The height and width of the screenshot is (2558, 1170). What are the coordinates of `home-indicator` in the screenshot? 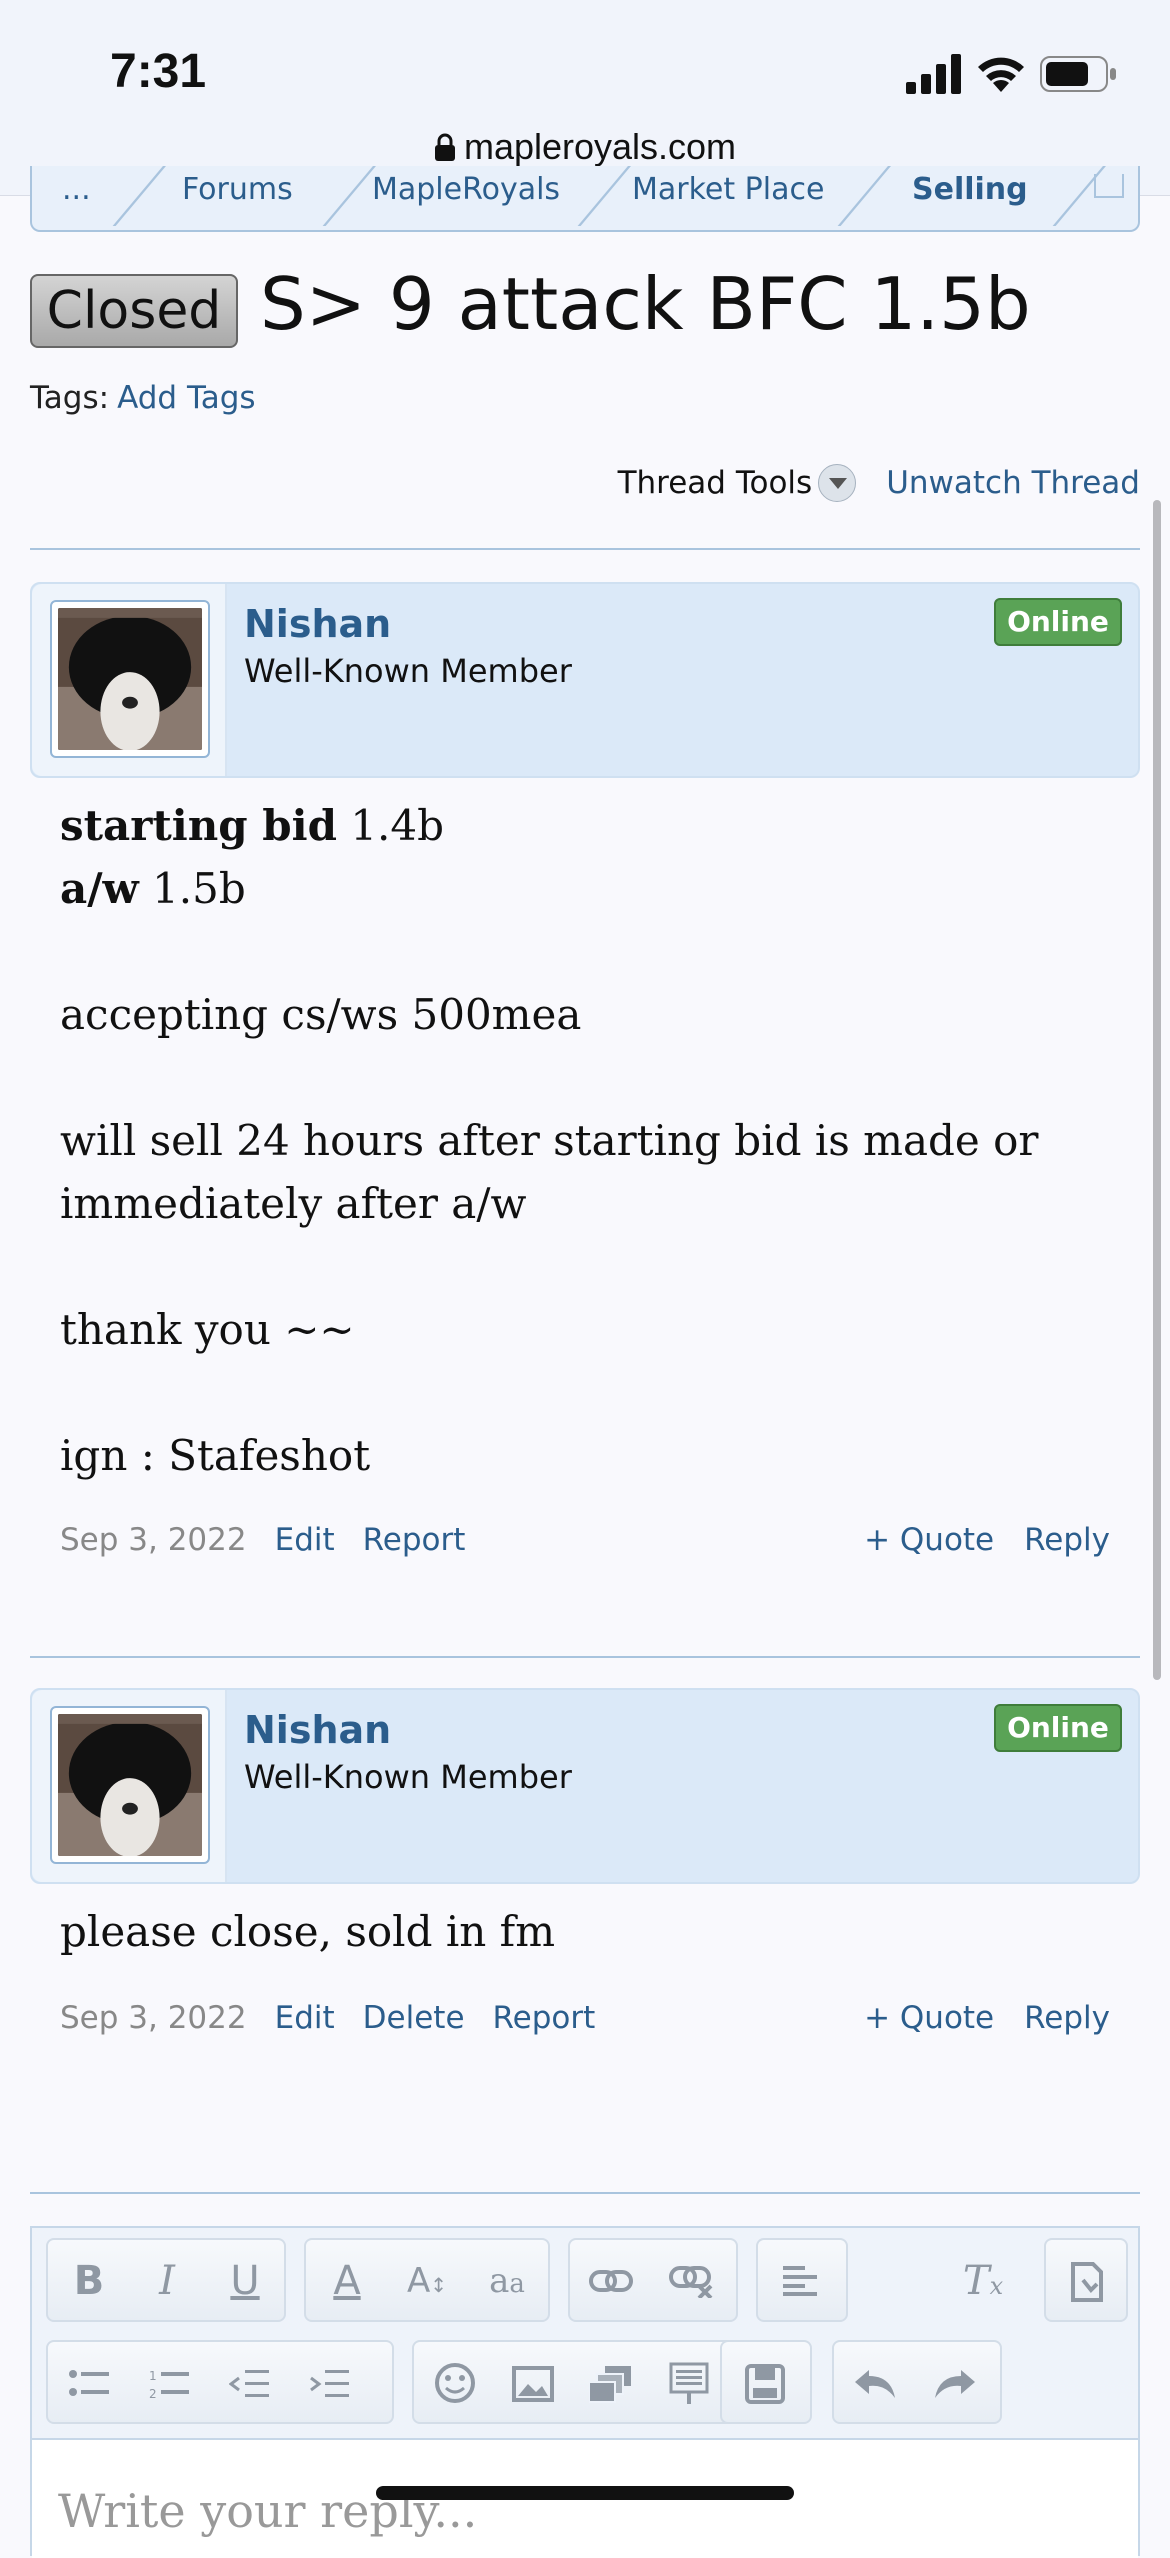 It's located at (585, 2493).